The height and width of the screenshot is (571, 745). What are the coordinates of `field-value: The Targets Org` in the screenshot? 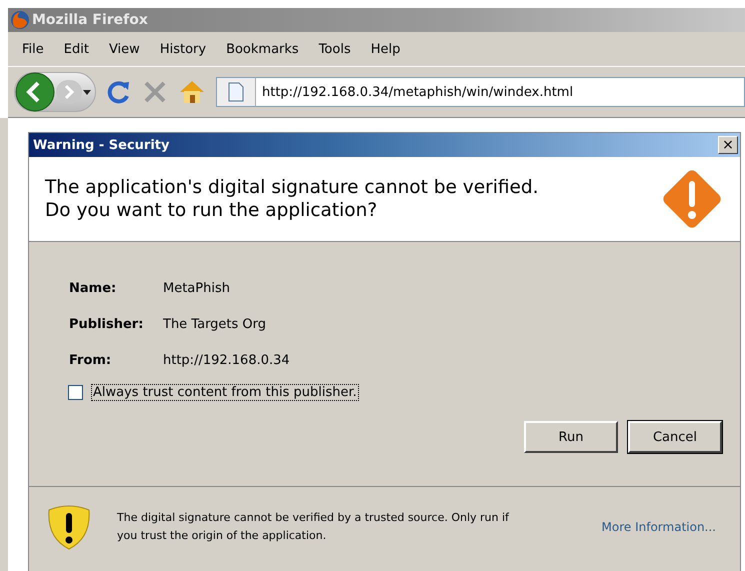 It's located at (214, 324).